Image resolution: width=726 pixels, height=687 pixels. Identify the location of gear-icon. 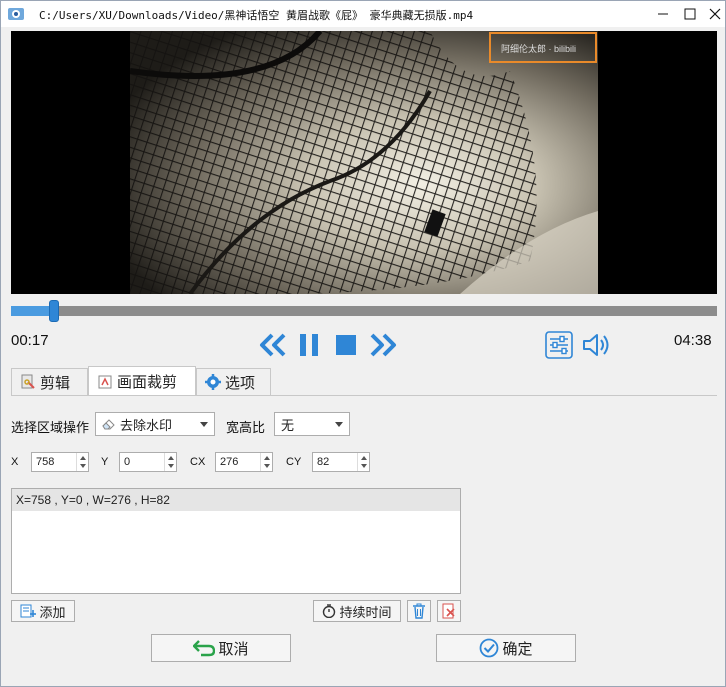
(213, 382).